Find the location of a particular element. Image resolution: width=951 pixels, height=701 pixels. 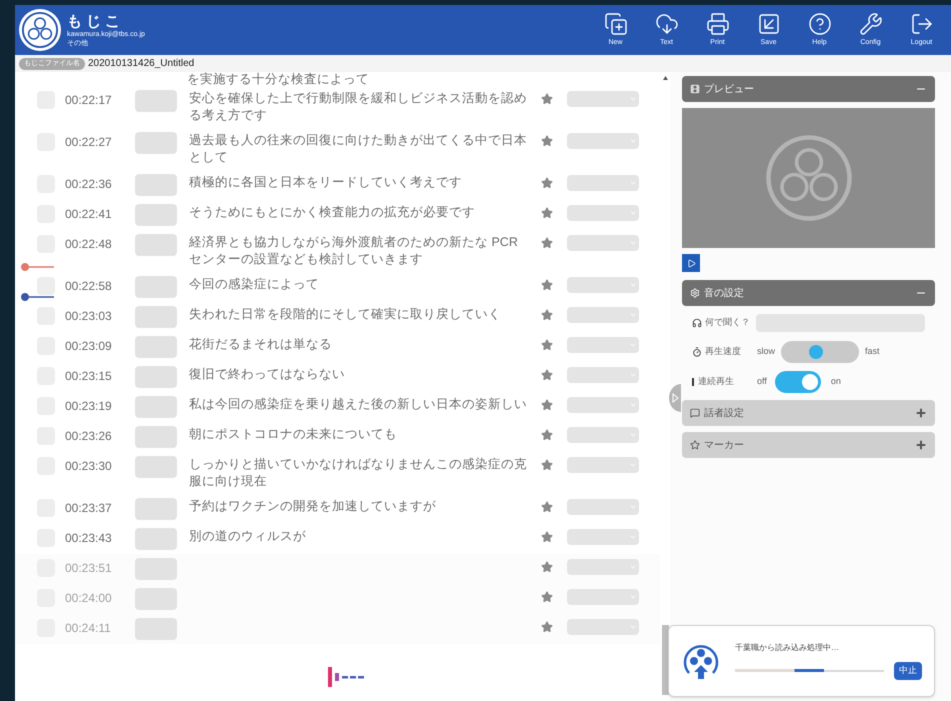

row-handle is located at coordinates (46, 286).